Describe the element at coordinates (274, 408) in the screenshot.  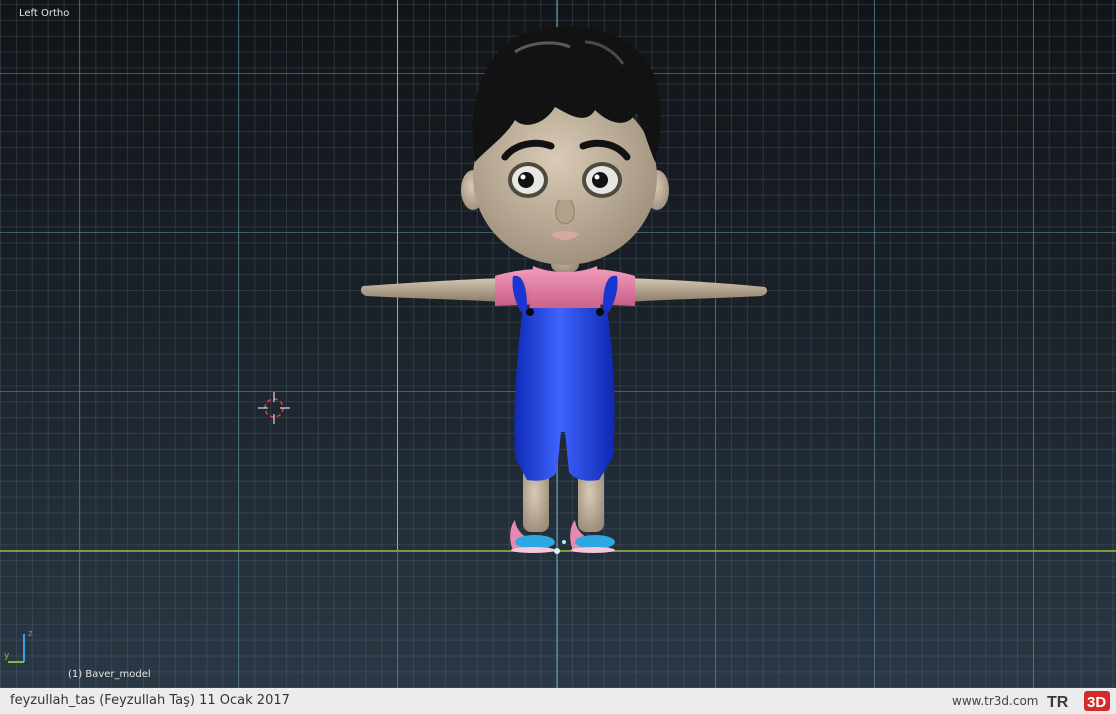
I see `3d-cursor-icon` at that location.